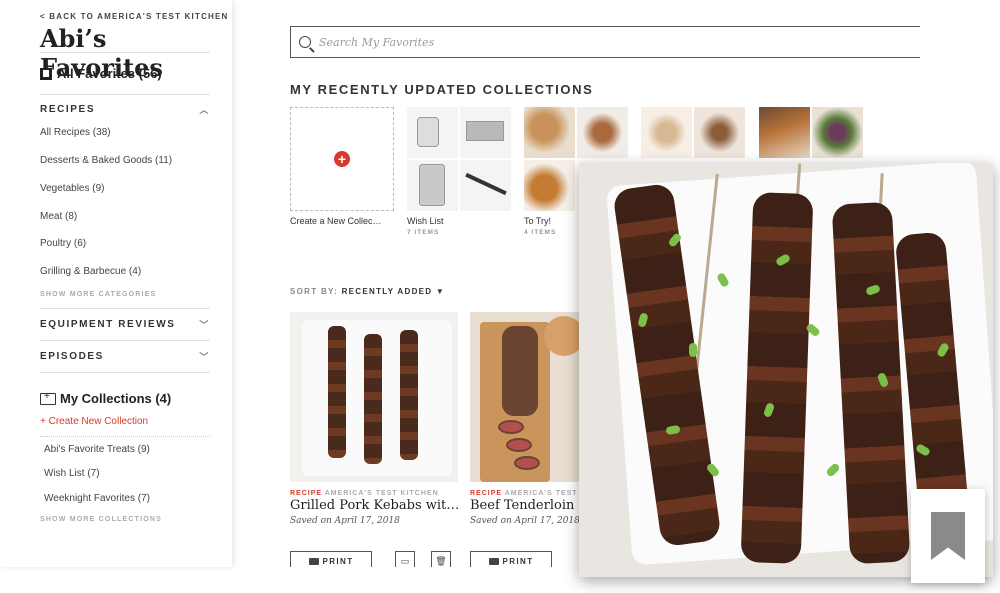 This screenshot has width=1000, height=593. Describe the element at coordinates (381, 493) in the screenshot. I see `card-source: AMERICA'S TEST KITCHEN` at that location.